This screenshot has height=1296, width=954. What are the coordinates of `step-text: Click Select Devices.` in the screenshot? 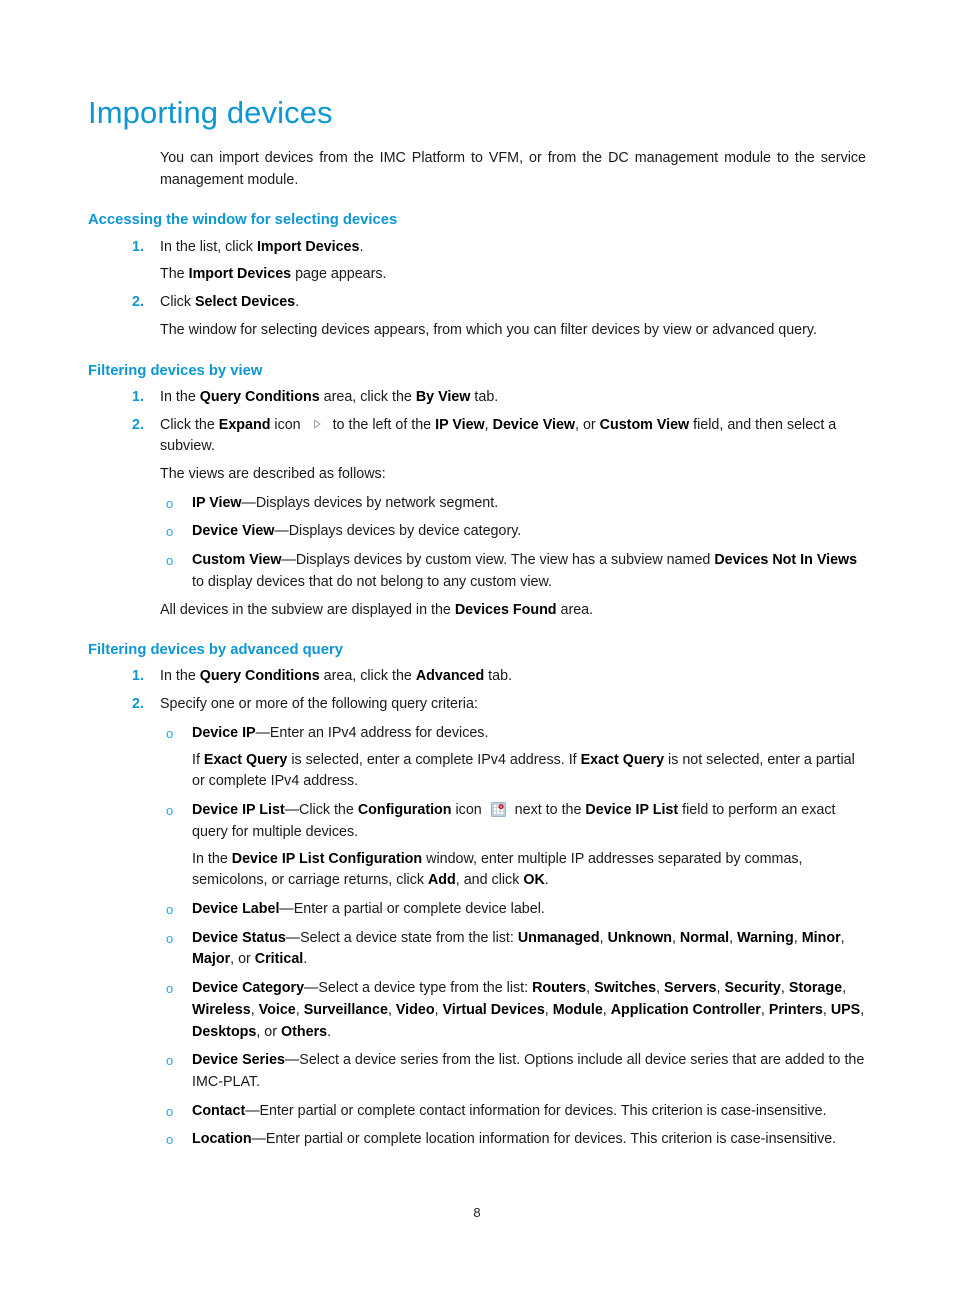 It's located at (230, 302).